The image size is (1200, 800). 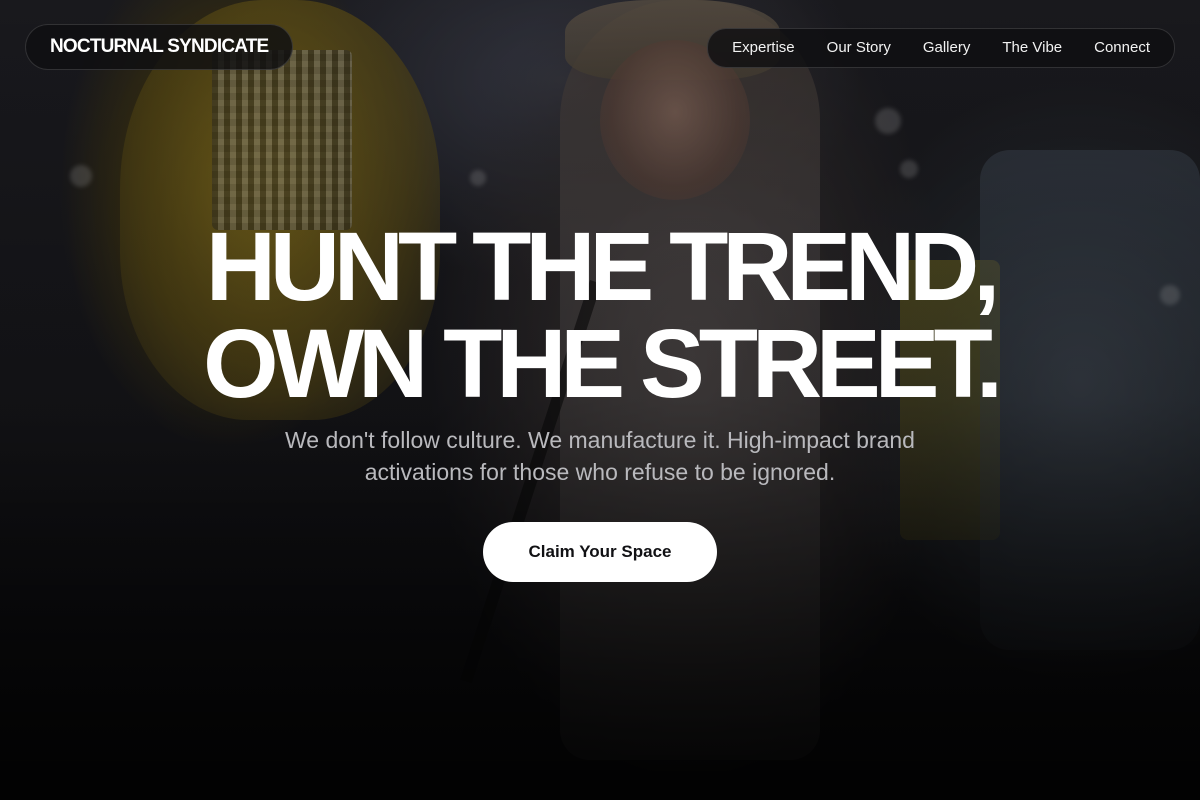 What do you see at coordinates (1032, 48) in the screenshot?
I see `nav-item-the-vibe: The Vibe` at bounding box center [1032, 48].